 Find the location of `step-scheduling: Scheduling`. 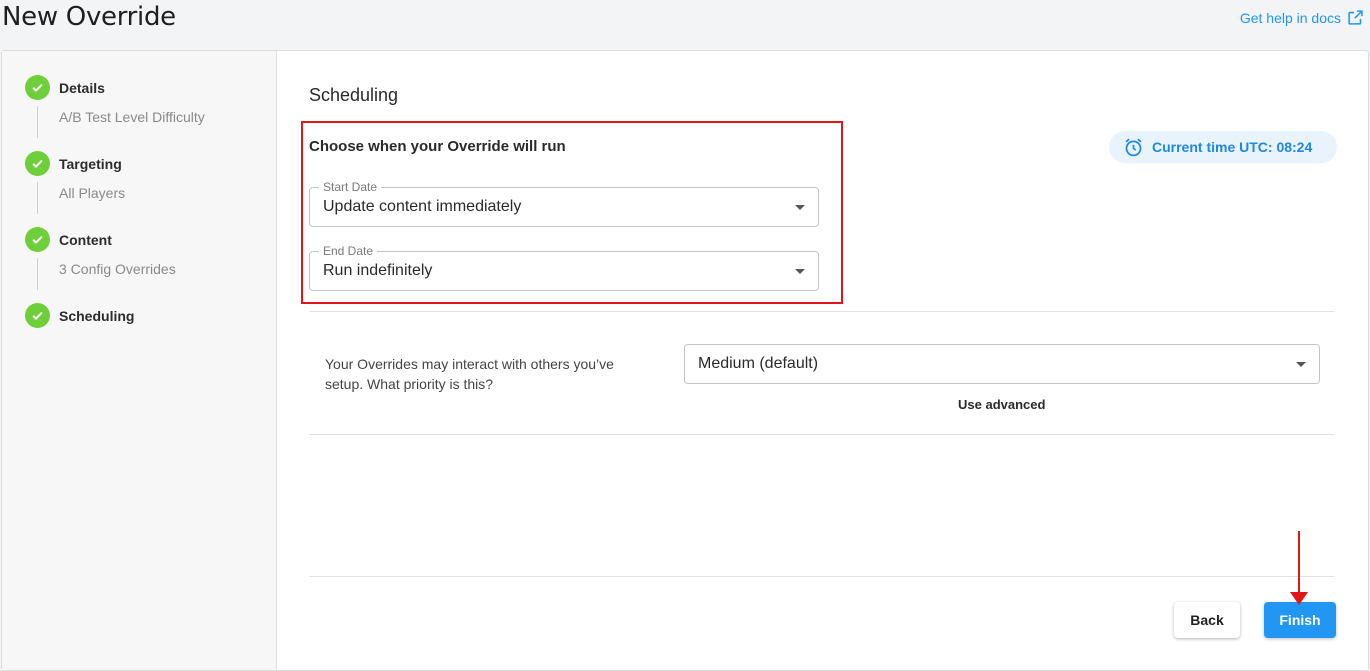

step-scheduling: Scheduling is located at coordinates (79, 315).